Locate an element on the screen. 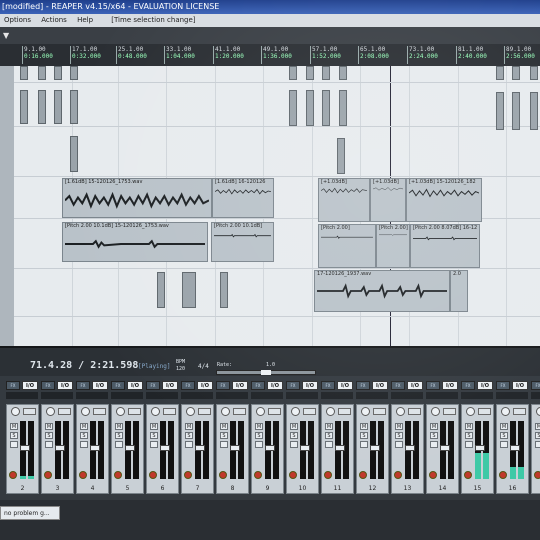 The width and height of the screenshot is (540, 540). audio-clip: 2.0 is located at coordinates (459, 291).